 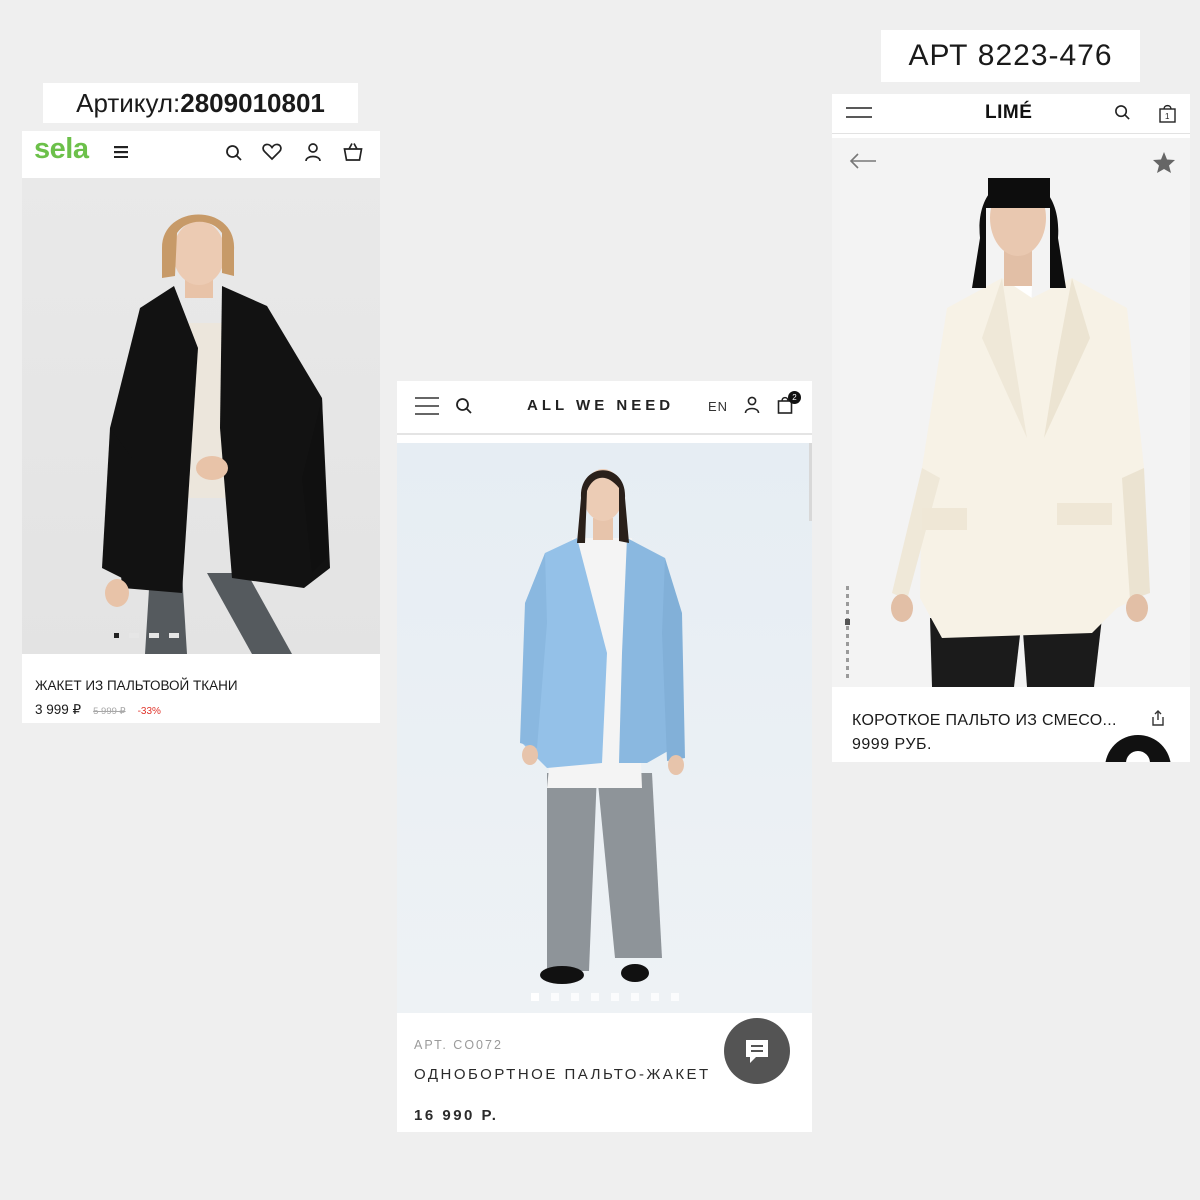 What do you see at coordinates (810, 482) in the screenshot?
I see `awn-scrollbar` at bounding box center [810, 482].